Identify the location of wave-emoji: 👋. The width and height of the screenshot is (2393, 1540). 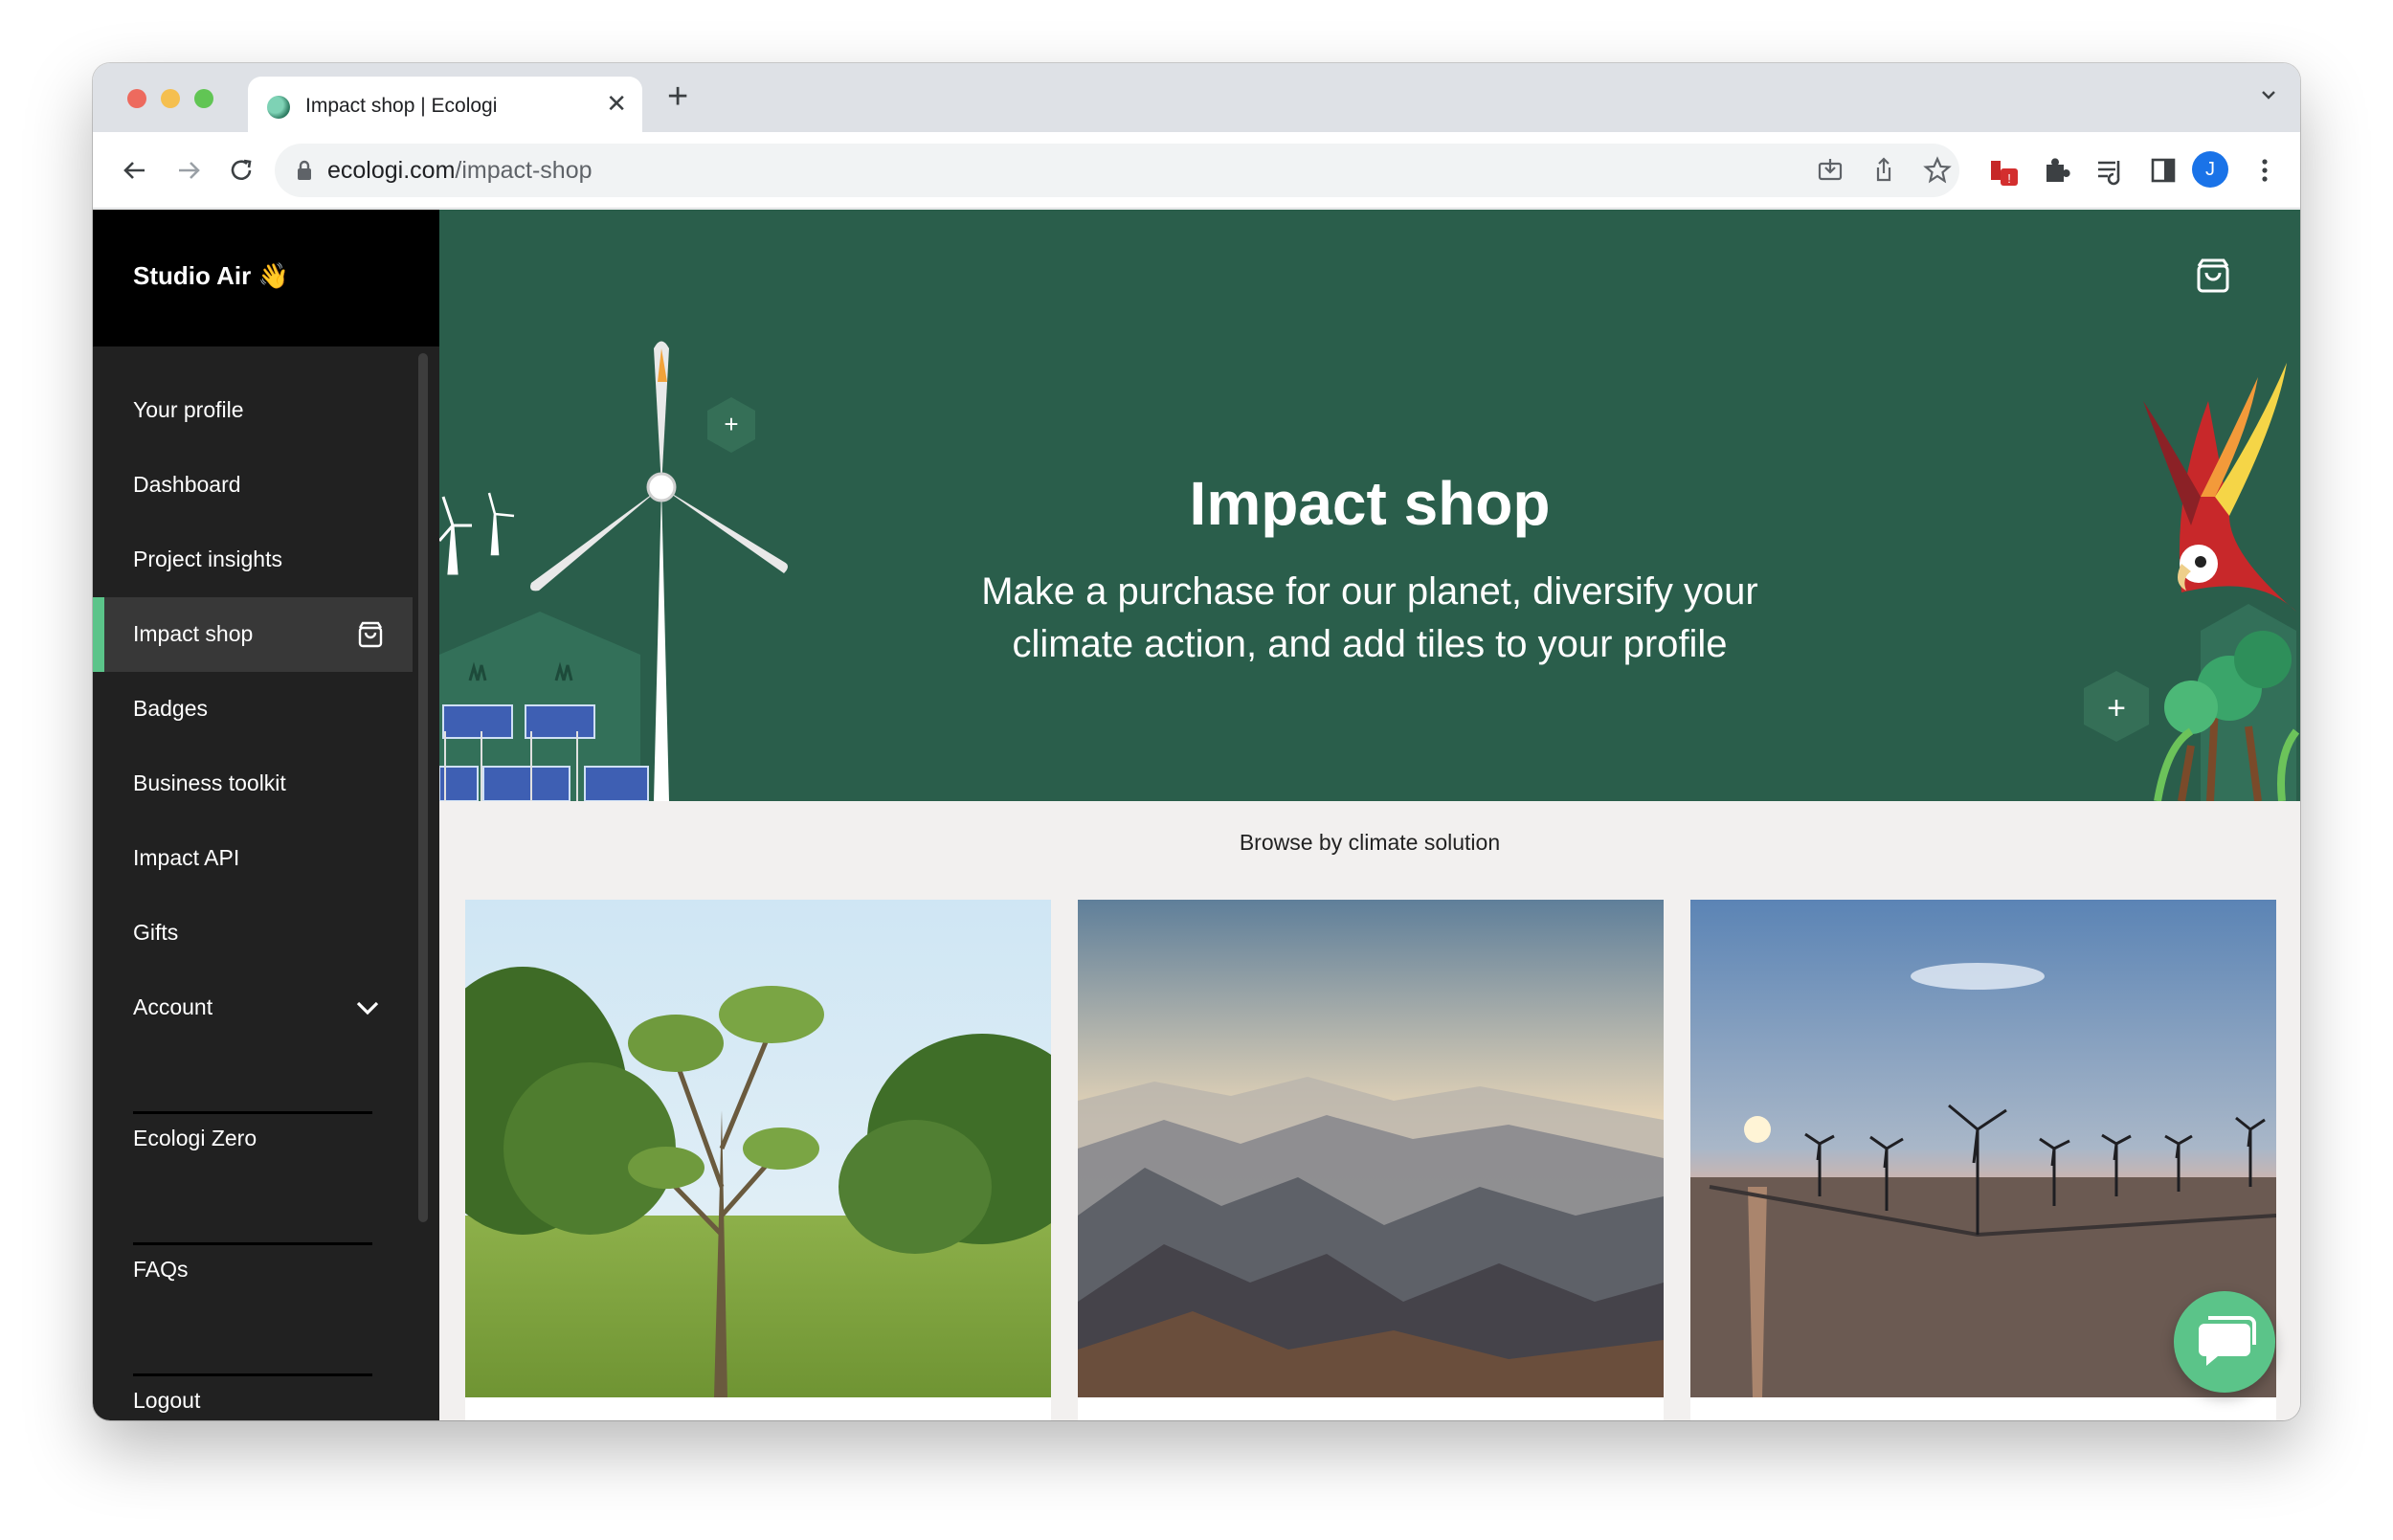
(273, 275).